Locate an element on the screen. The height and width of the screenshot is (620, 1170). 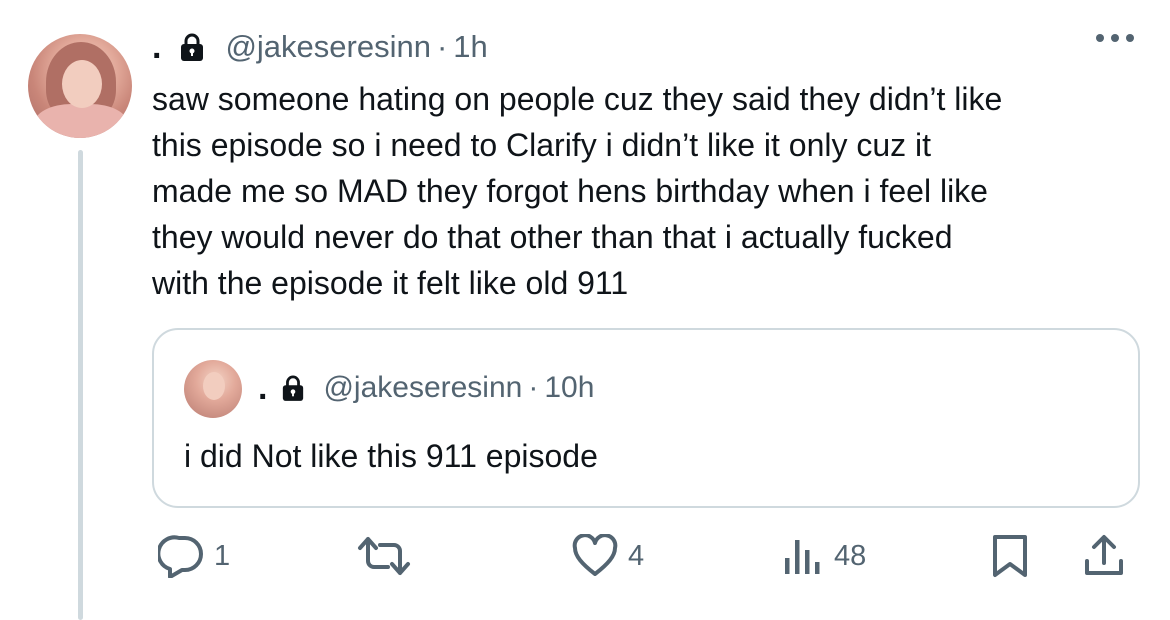
quoted-tweet-text: i did Not like this 911 episode is located at coordinates (391, 456).